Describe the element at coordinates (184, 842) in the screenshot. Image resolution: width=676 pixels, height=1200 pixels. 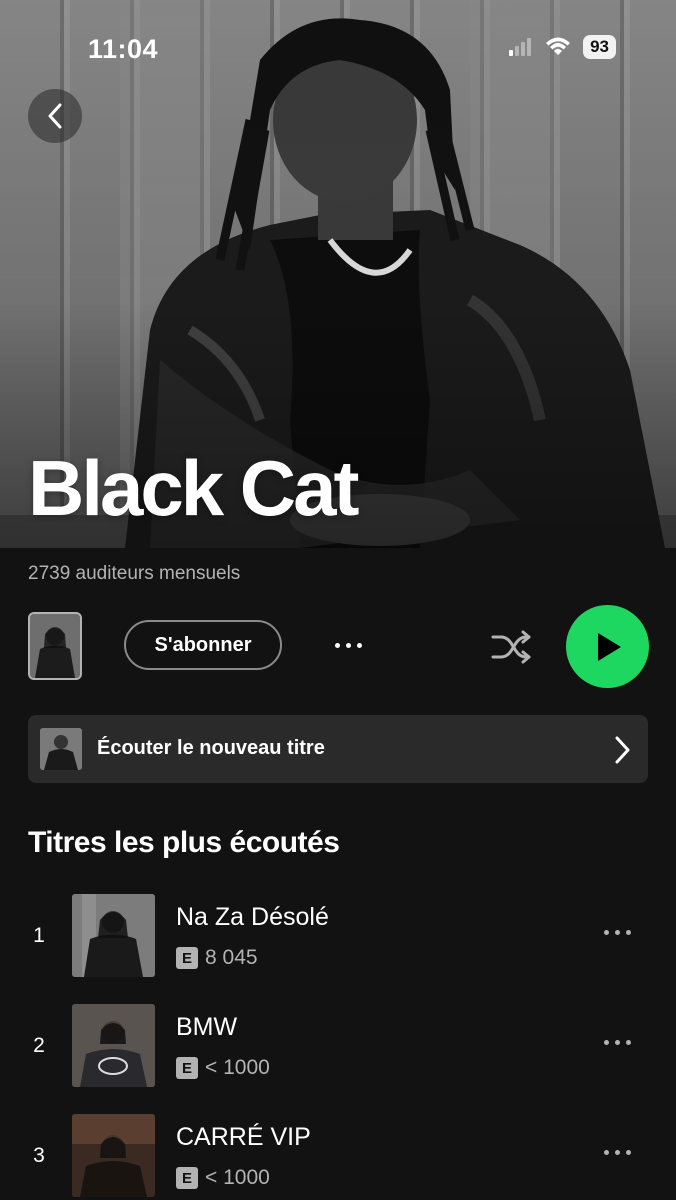
I see `top-tracks-title: Titres les plus écoutés` at that location.